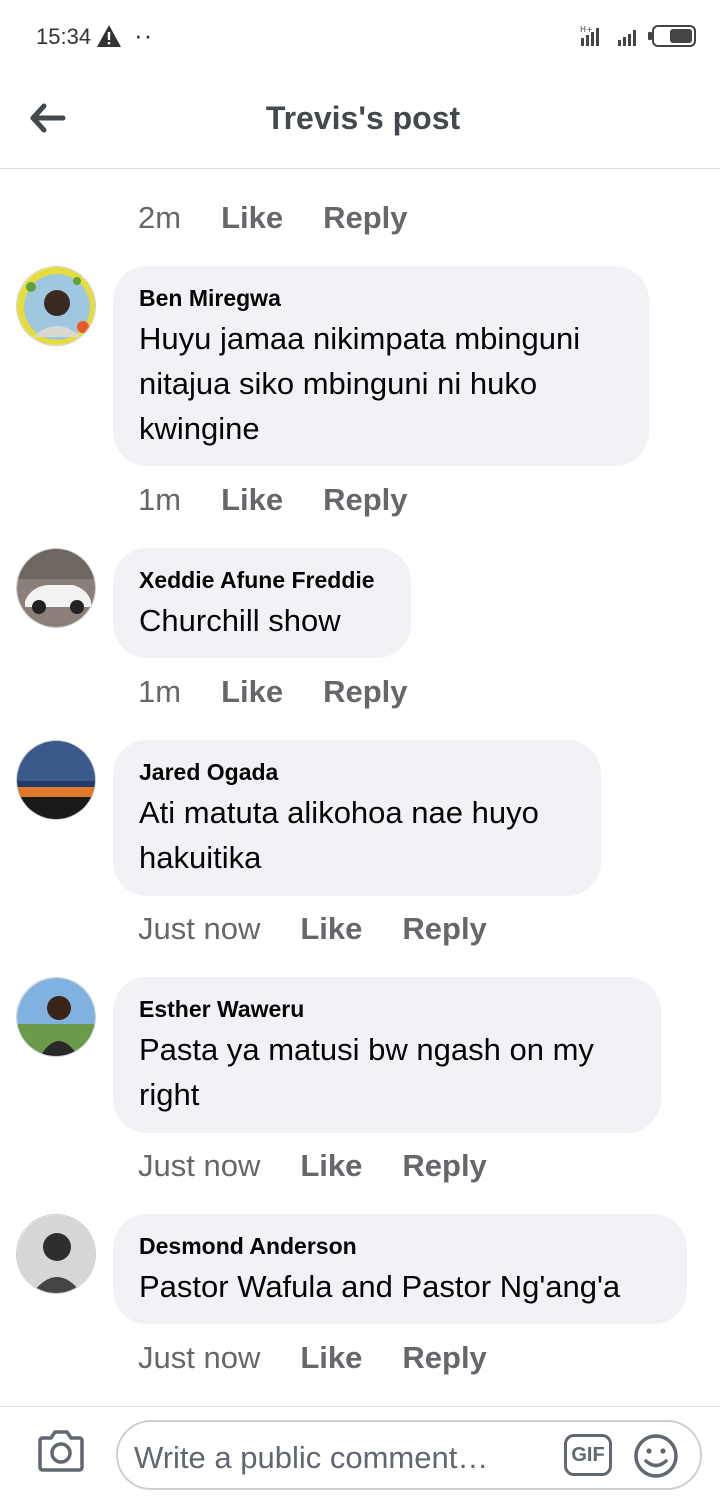 This screenshot has width=720, height=1500. I want to click on battery-icon, so click(672, 36).